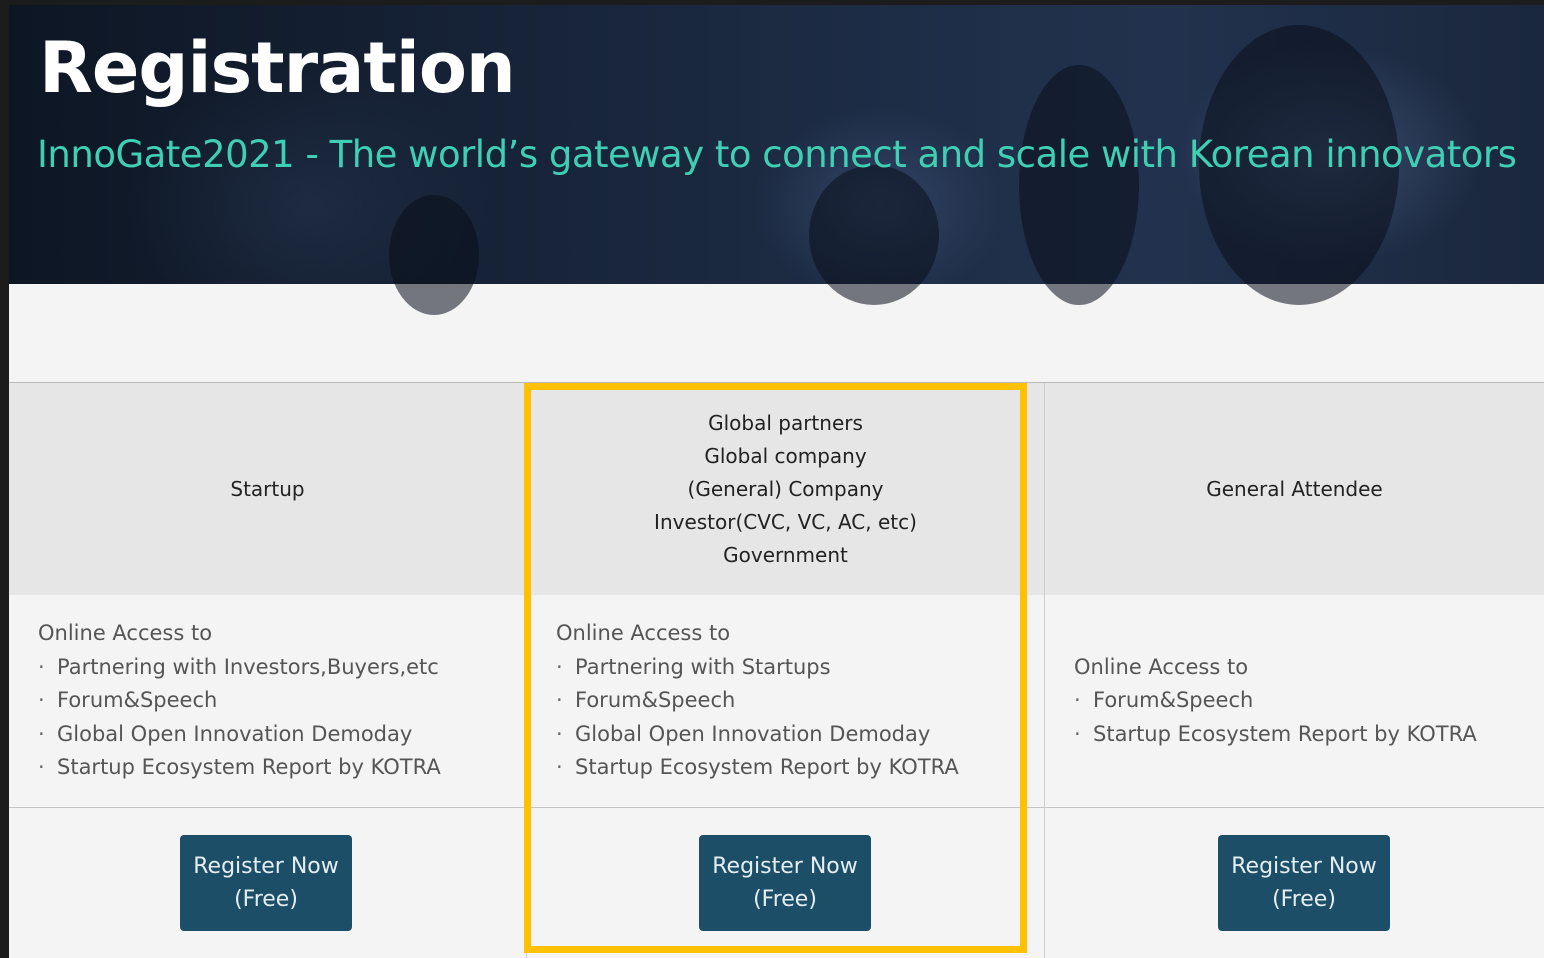 Image resolution: width=1544 pixels, height=958 pixels. I want to click on register-now-button-startup: Register Now (Free), so click(266, 883).